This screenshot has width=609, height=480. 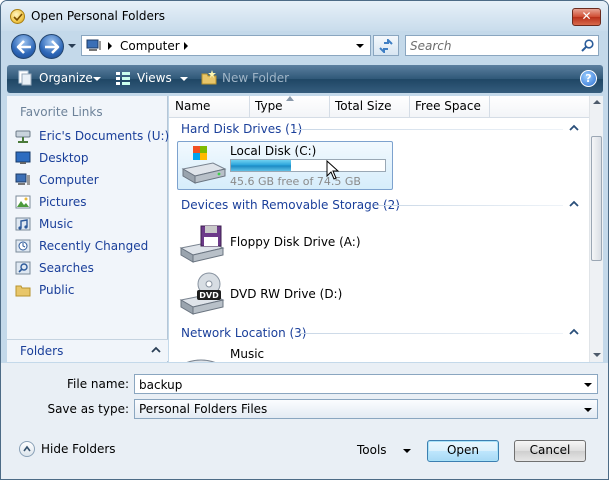 What do you see at coordinates (363, 106) in the screenshot?
I see `column-total-size: Total Size` at bounding box center [363, 106].